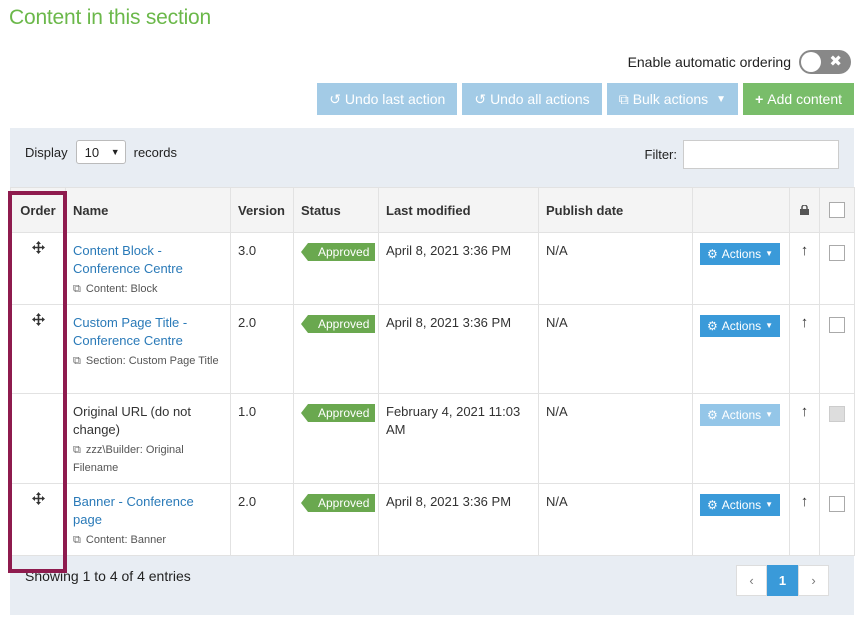 The height and width of the screenshot is (623, 867). What do you see at coordinates (387, 99) in the screenshot?
I see `undo-last-button: ↺ Undo last action` at bounding box center [387, 99].